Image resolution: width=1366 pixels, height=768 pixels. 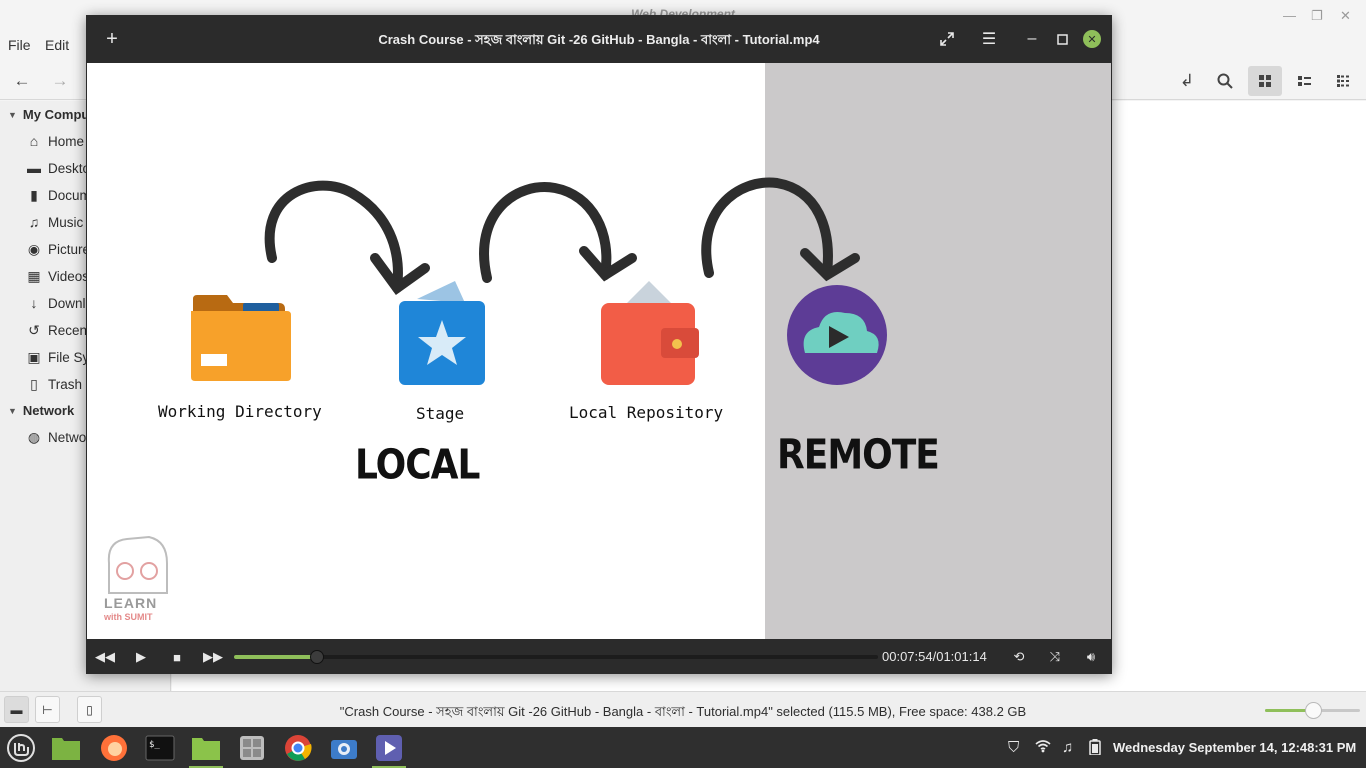 What do you see at coordinates (34, 222) in the screenshot?
I see `music-icon: ♫` at bounding box center [34, 222].